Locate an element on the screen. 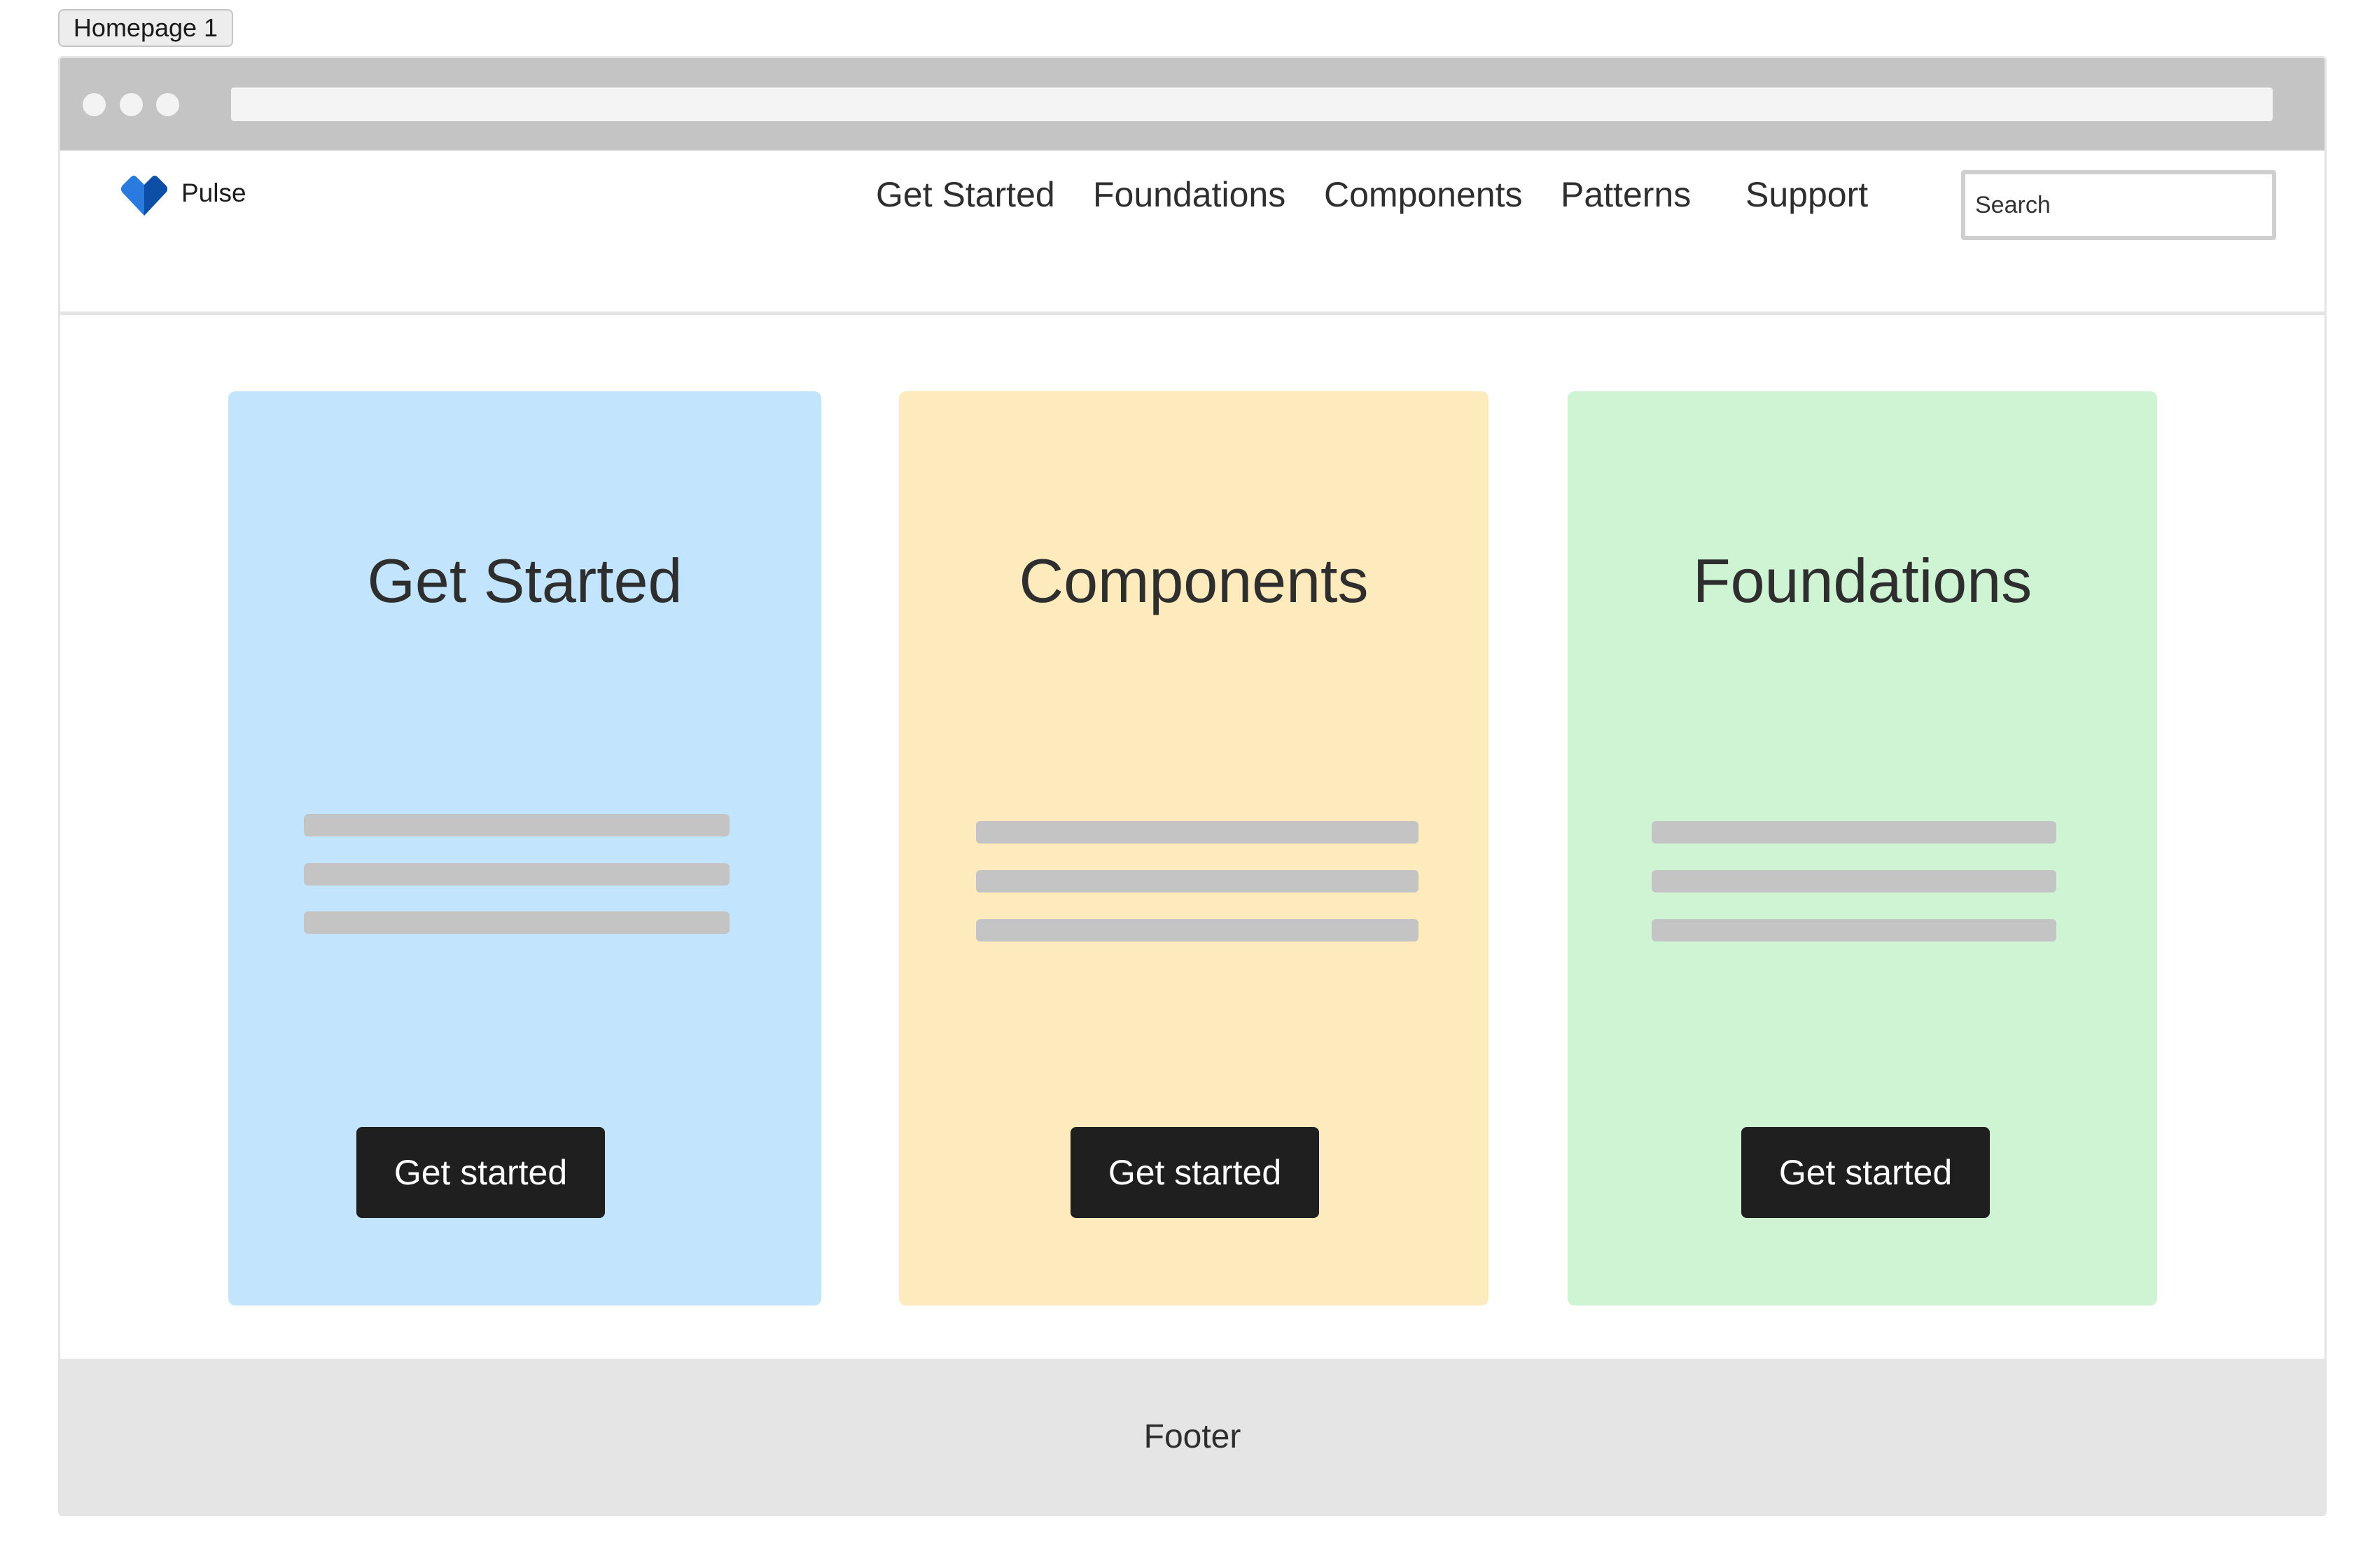 Image resolution: width=2377 pixels, height=1568 pixels. window-dot-minimize is located at coordinates (131, 104).